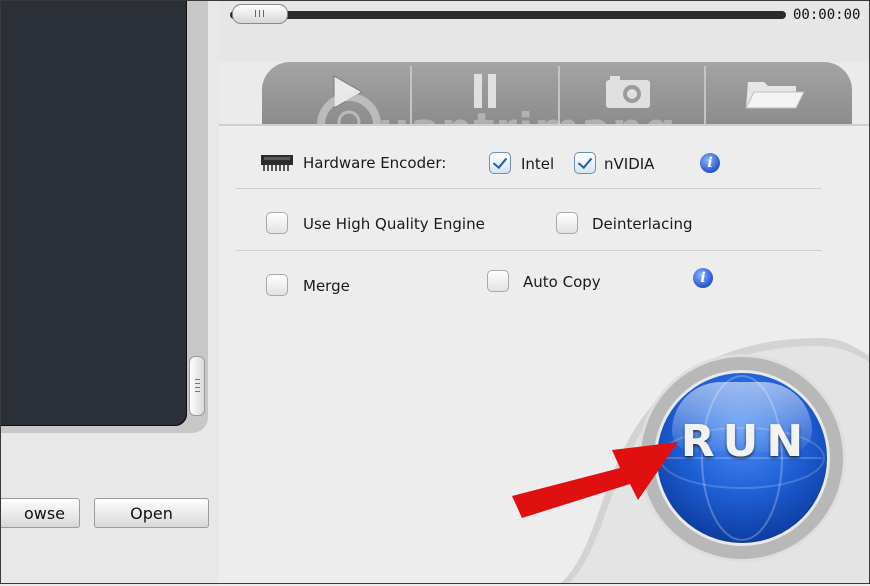  I want to click on pause-icon, so click(485, 91).